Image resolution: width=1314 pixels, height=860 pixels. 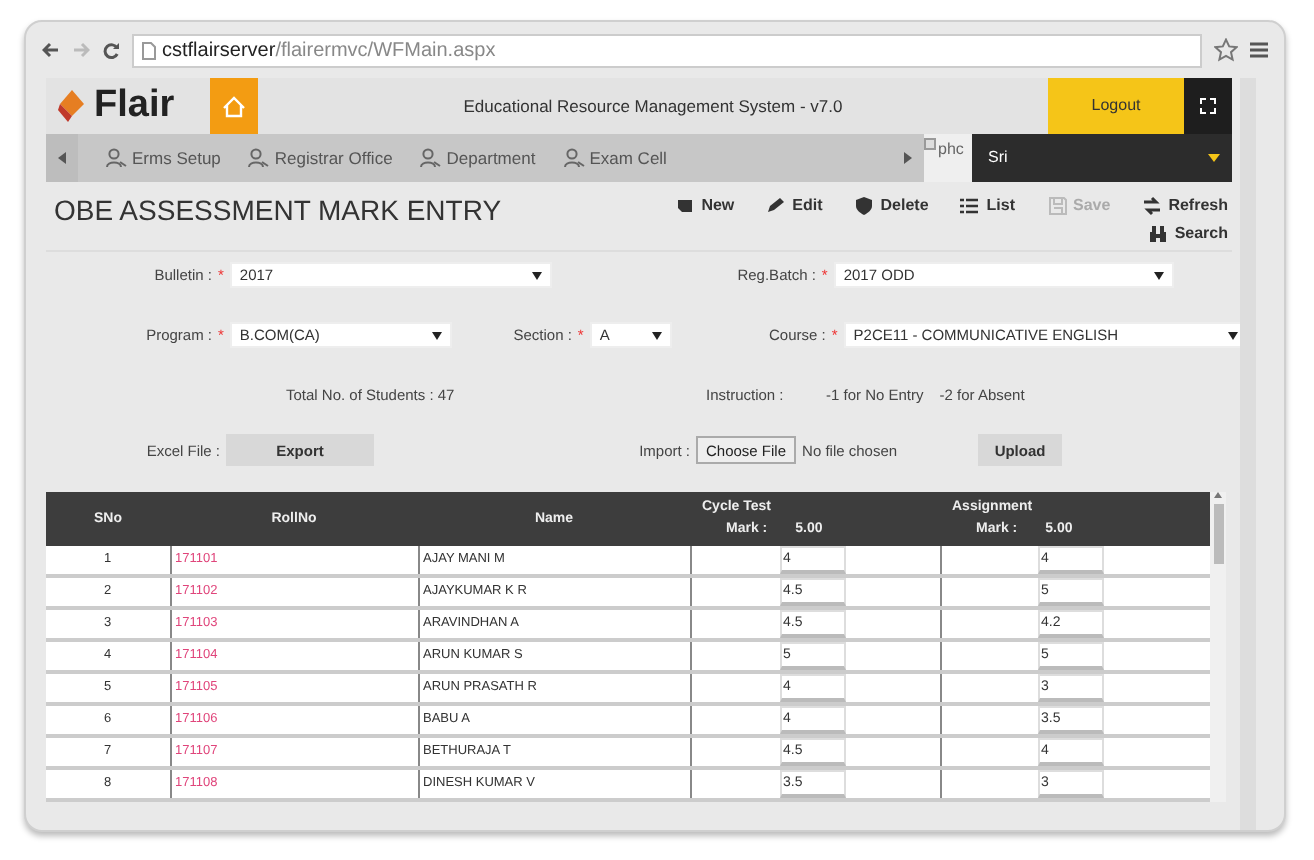 I want to click on user-dropdown: Sri, so click(x=1102, y=158).